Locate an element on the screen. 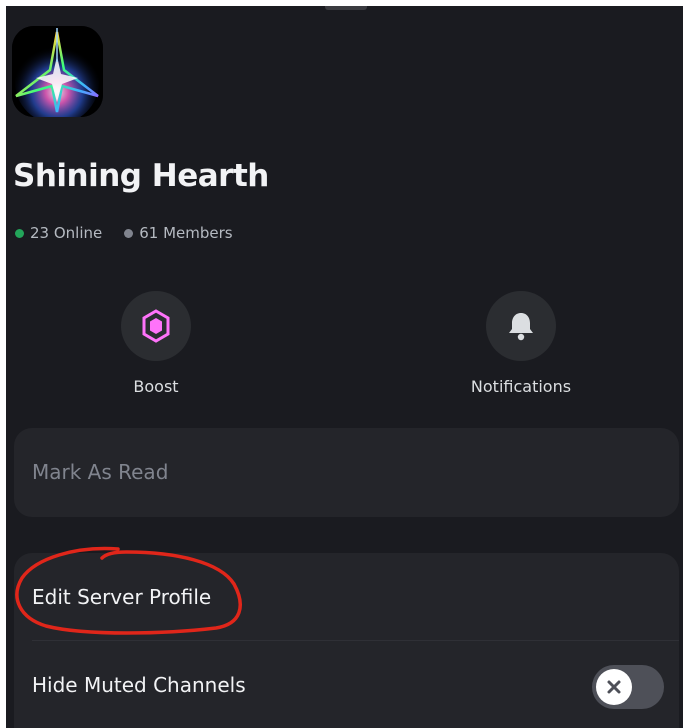  mark-as-read-item: Mark As Read is located at coordinates (346, 472).